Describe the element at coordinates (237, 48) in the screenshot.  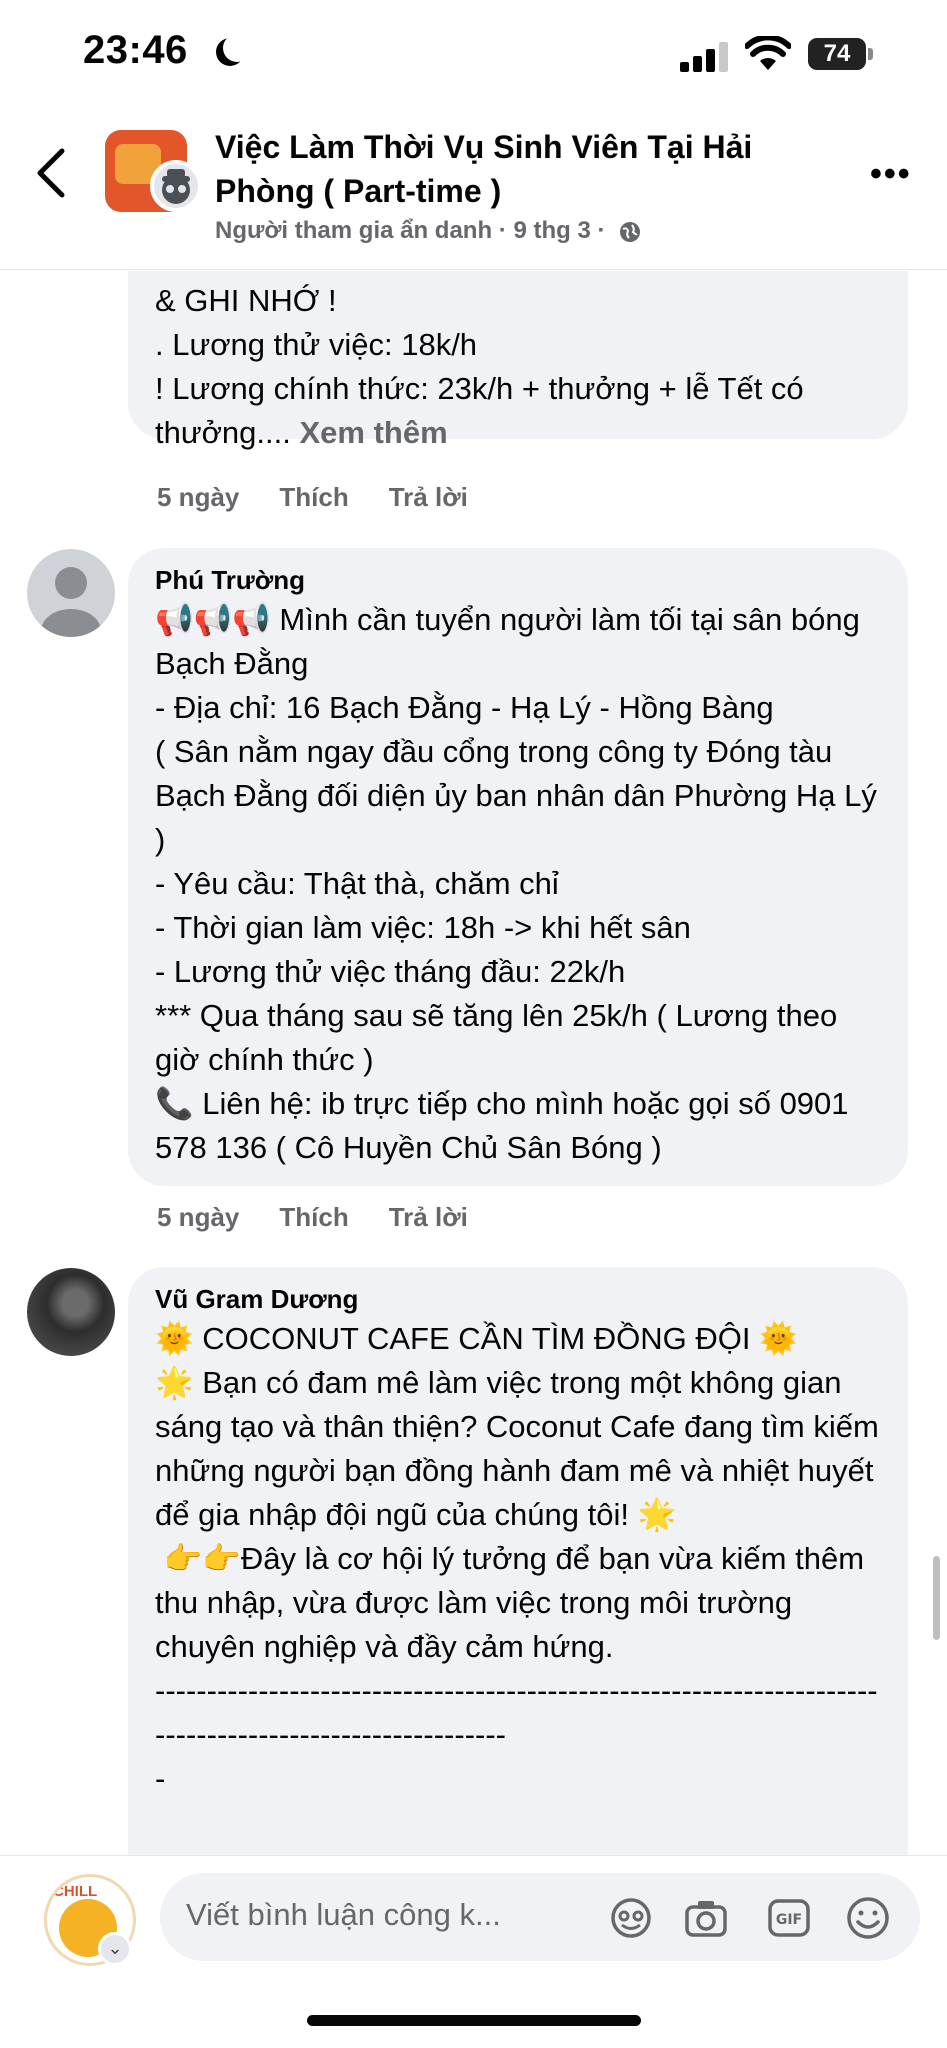
I see `moon-icon` at that location.